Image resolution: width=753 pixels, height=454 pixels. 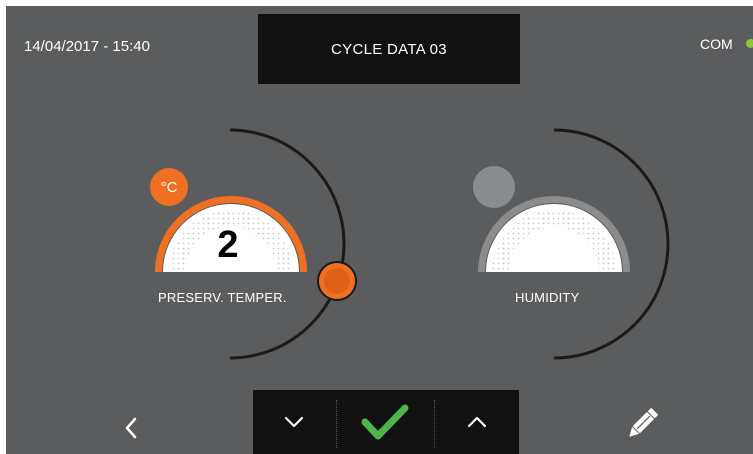 I want to click on temperature-unit-badge: °C, so click(x=169, y=187).